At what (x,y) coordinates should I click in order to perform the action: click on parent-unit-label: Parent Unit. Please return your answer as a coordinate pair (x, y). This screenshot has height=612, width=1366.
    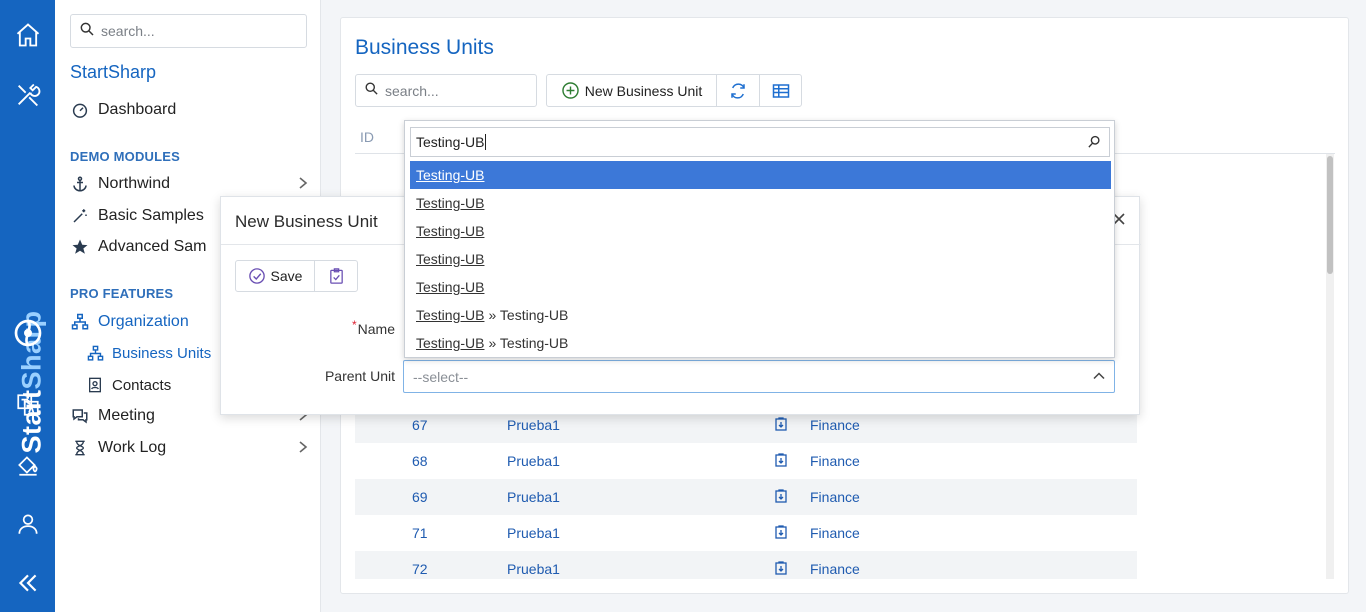
    Looking at the image, I should click on (359, 376).